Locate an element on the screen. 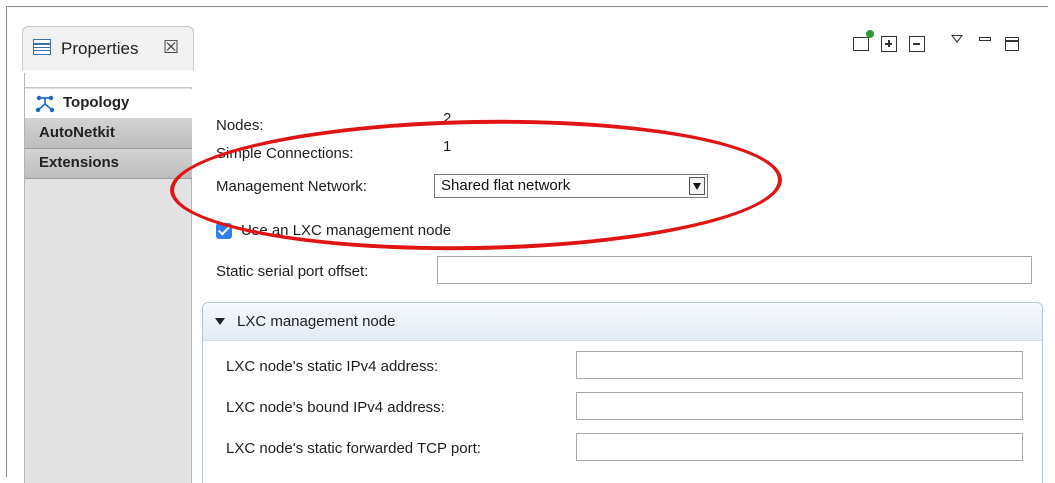 The width and height of the screenshot is (1055, 483). tab-extensions-label: Extensions is located at coordinates (79, 162).